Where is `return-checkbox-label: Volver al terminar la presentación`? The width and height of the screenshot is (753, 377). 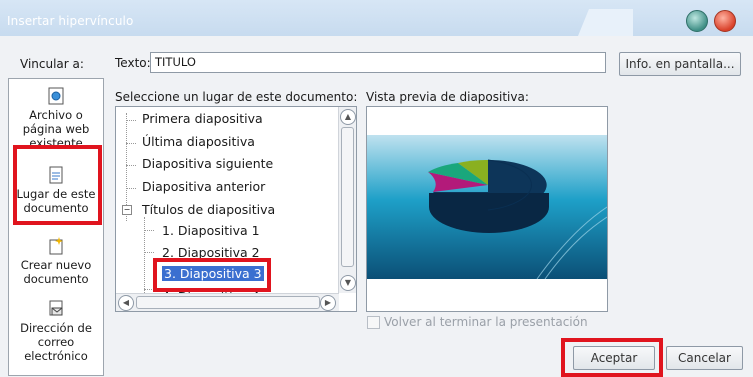
return-checkbox-label: Volver al terminar la presentación is located at coordinates (486, 322).